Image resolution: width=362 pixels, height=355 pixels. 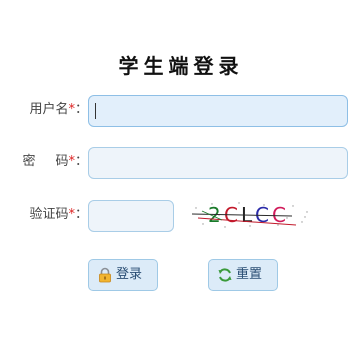 I want to click on login-button-label: 登录, so click(x=129, y=274).